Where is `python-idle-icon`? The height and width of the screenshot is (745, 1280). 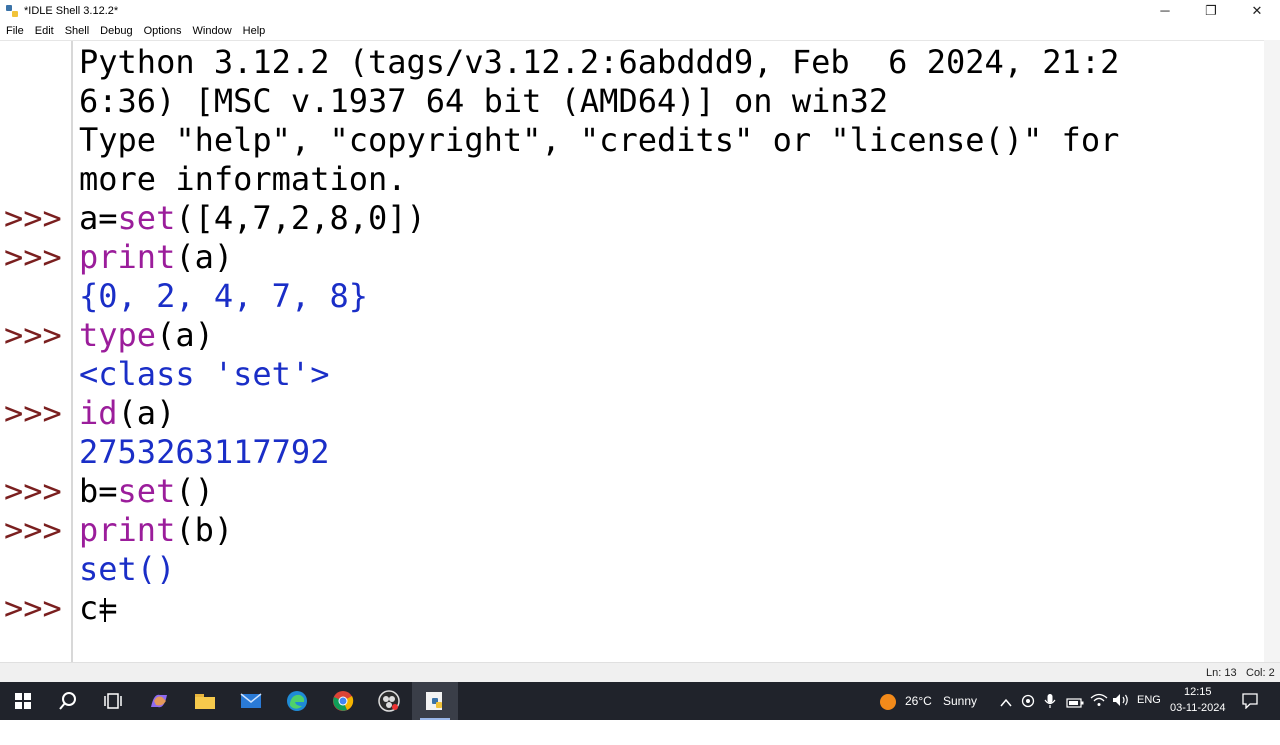
python-idle-icon is located at coordinates (12, 11).